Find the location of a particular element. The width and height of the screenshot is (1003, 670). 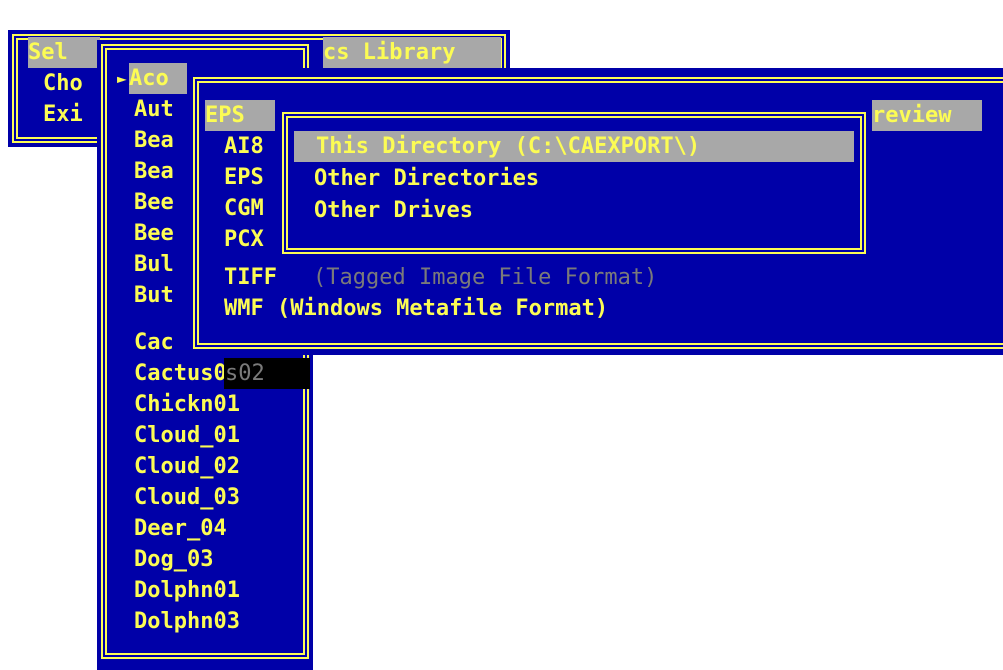

file-list-item: Aco is located at coordinates (158, 78).